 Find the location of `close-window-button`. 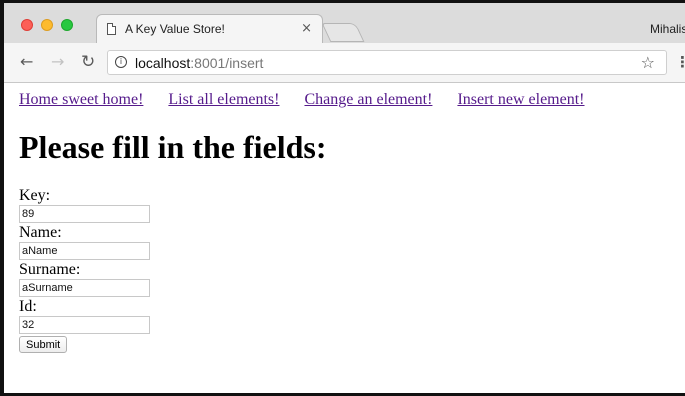

close-window-button is located at coordinates (27, 25).